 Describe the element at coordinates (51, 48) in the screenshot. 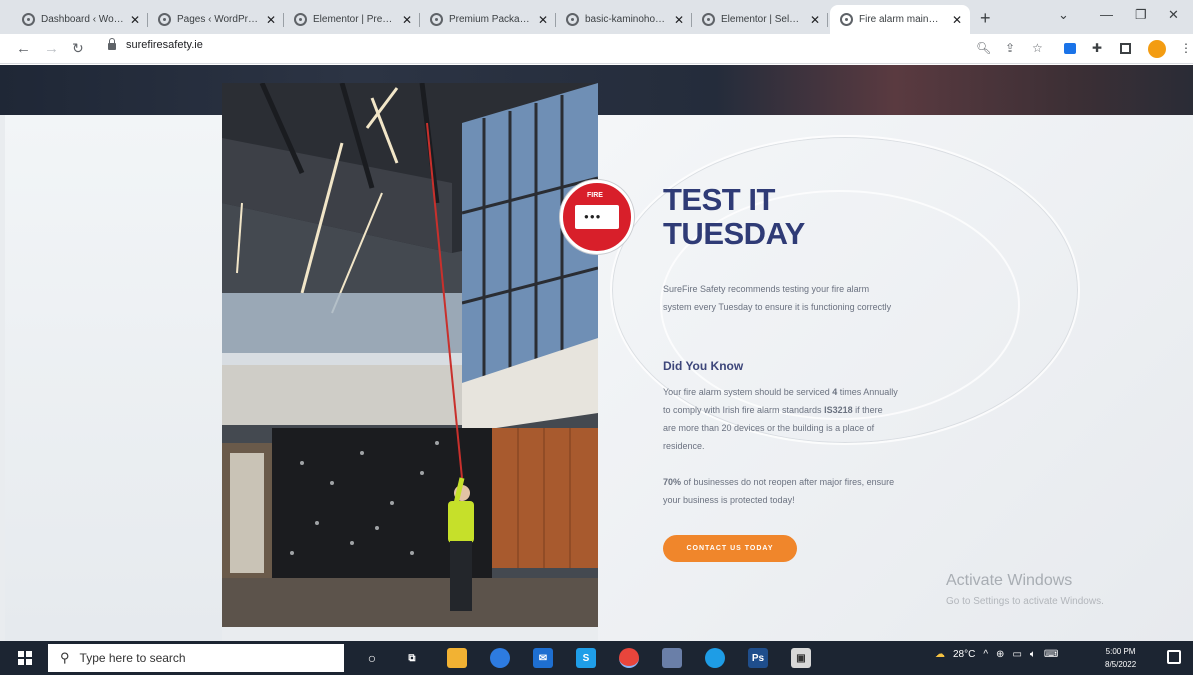

I see `forward-icon: →` at that location.